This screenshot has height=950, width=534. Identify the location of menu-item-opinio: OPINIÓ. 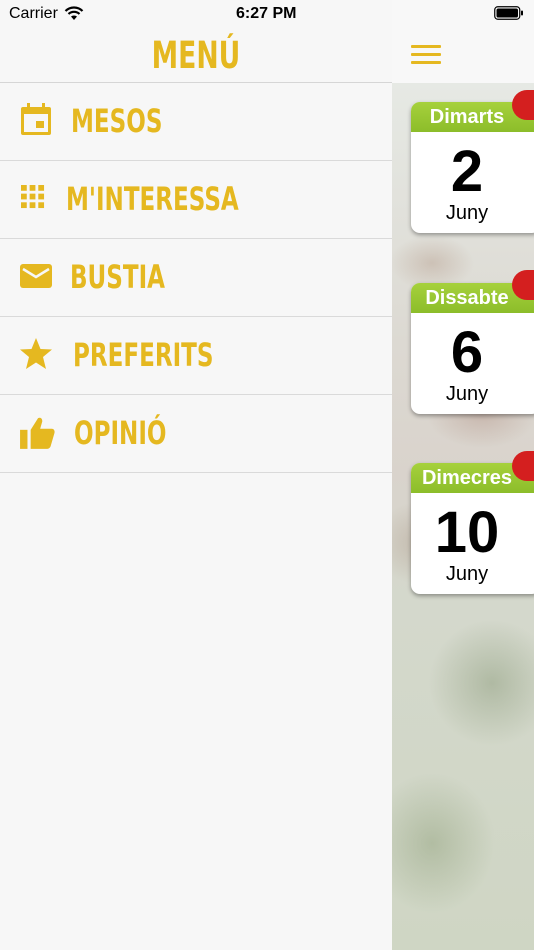
(196, 434).